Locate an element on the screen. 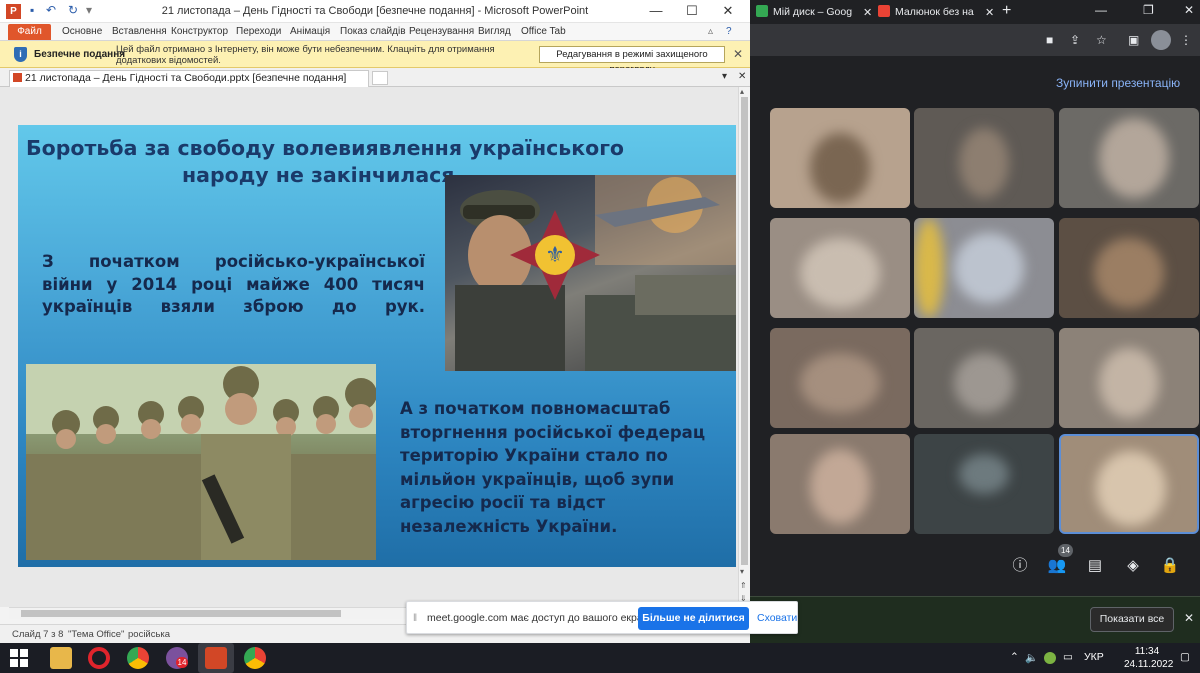 The width and height of the screenshot is (1200, 673). drag-handle-icon: ‖ is located at coordinates (415, 618).